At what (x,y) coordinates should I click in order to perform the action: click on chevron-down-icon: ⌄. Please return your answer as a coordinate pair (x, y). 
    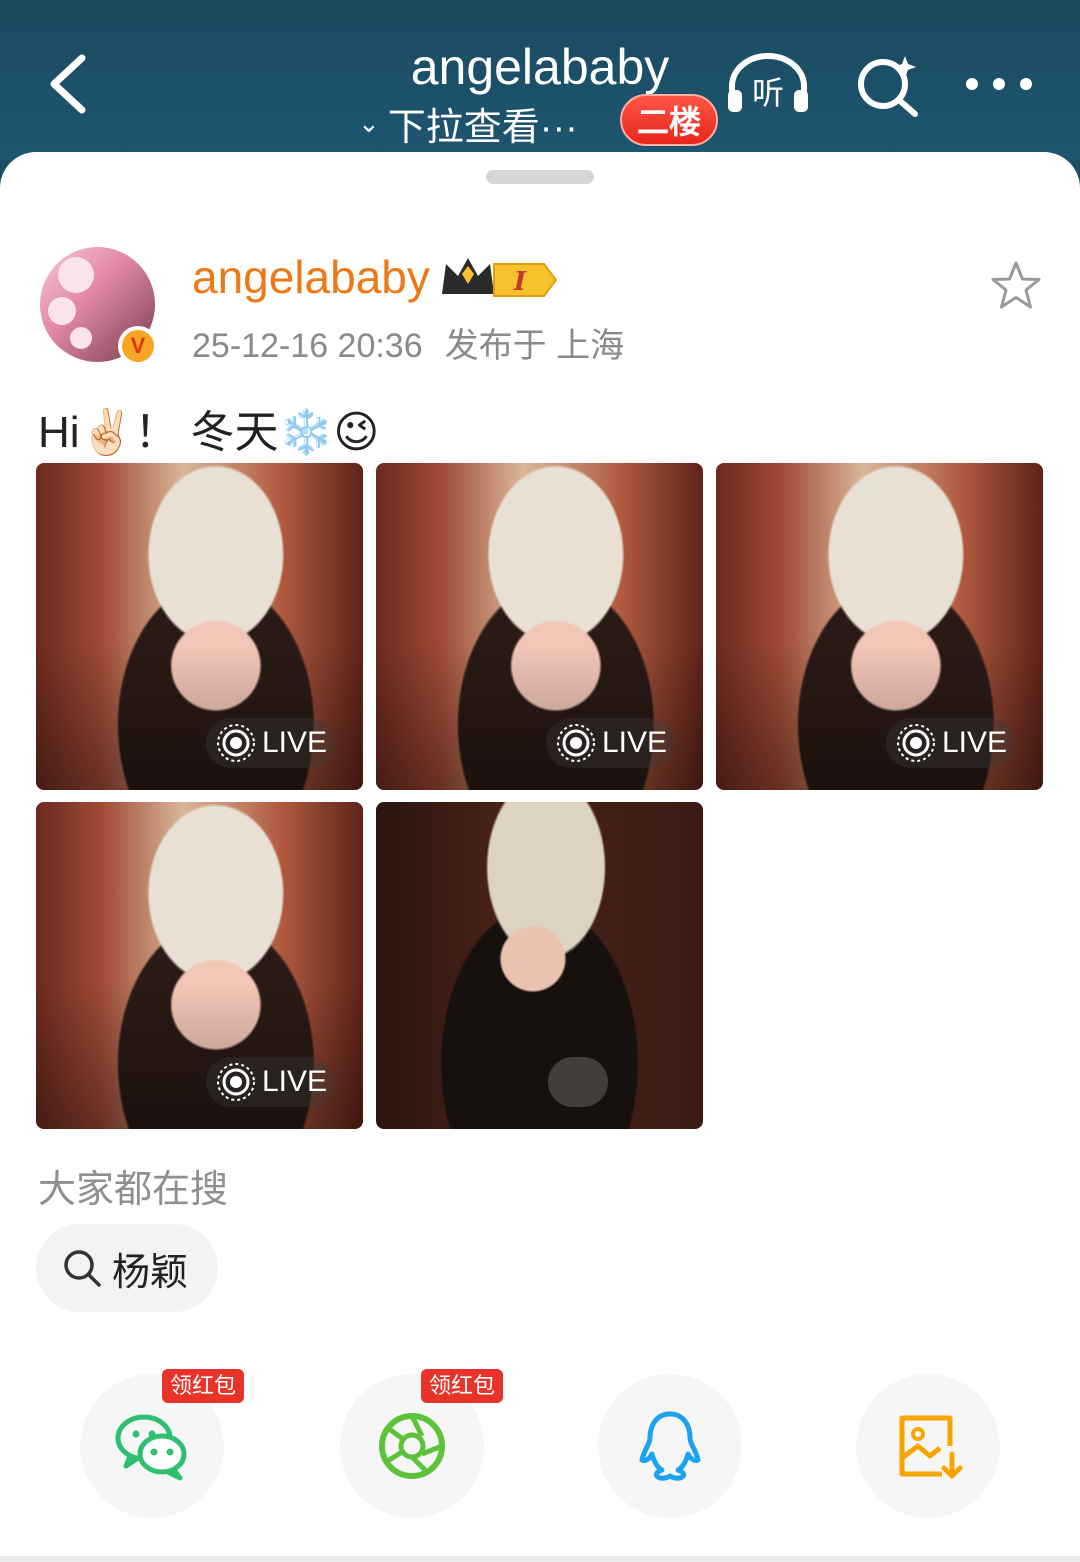
    Looking at the image, I should click on (369, 123).